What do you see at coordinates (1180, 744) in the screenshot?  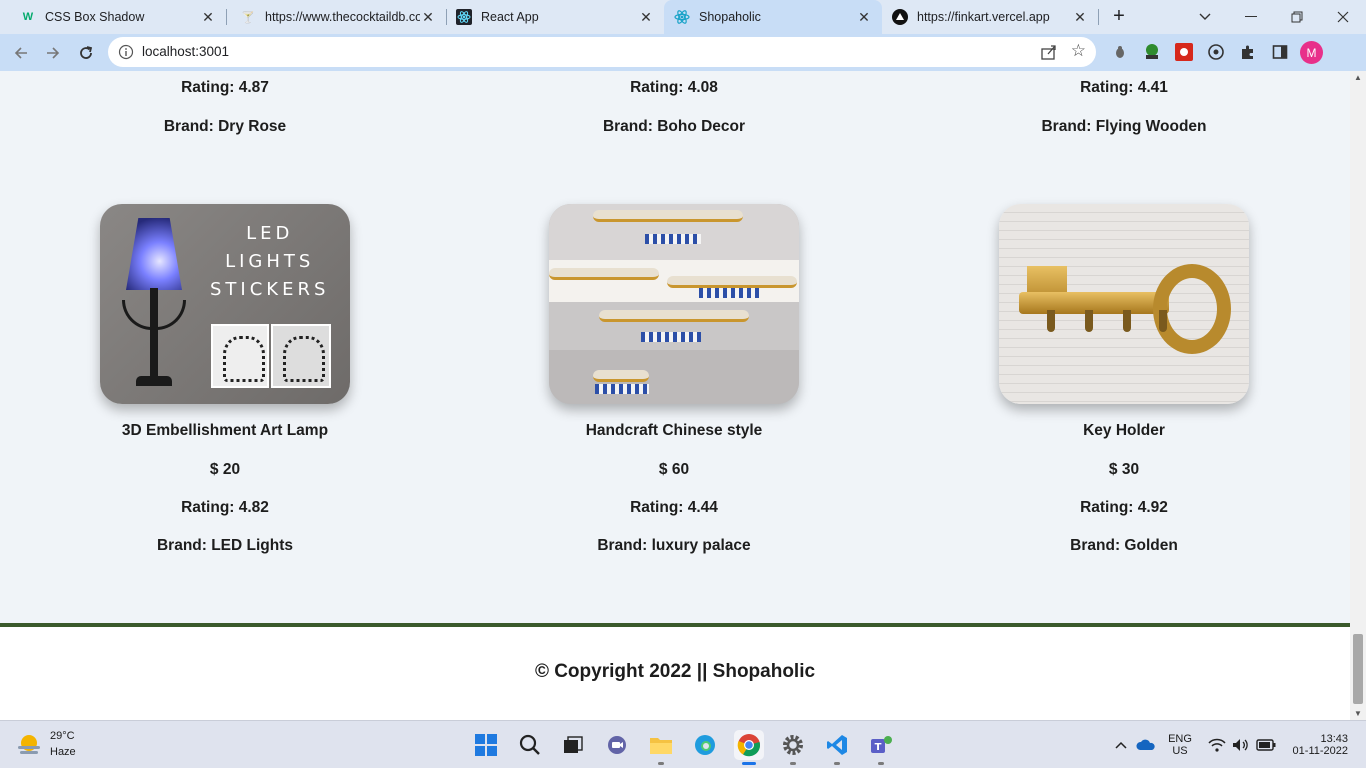 I see `language-indicator: ENG US` at bounding box center [1180, 744].